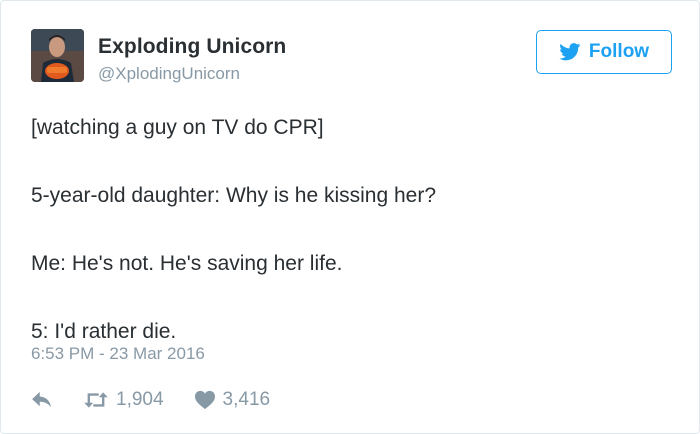 Image resolution: width=700 pixels, height=434 pixels. I want to click on like-count: 3,416, so click(246, 399).